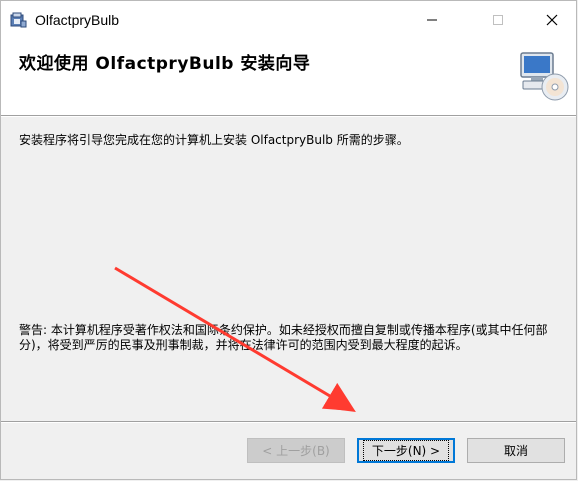  I want to click on cancel-button-label: 取消, so click(515, 451).